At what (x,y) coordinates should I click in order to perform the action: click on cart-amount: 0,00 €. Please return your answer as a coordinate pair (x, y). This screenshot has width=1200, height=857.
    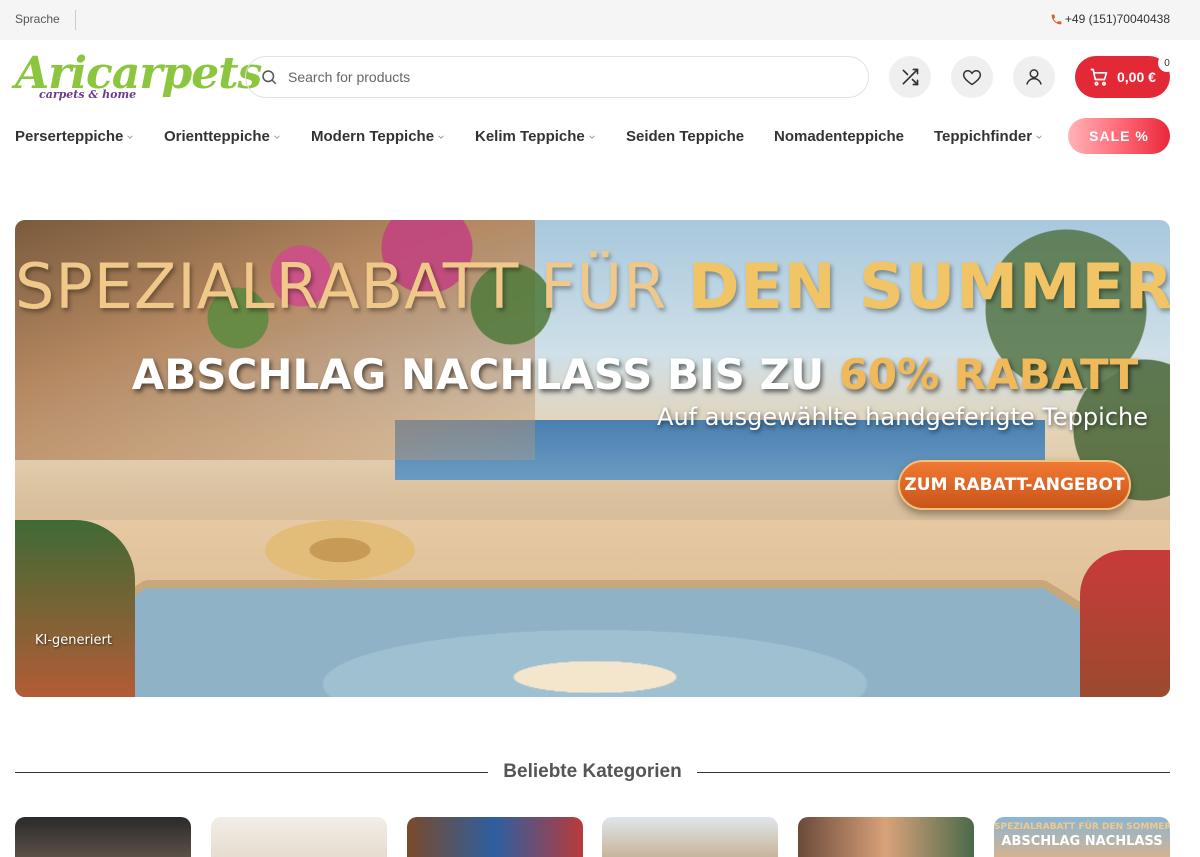
    Looking at the image, I should click on (1136, 77).